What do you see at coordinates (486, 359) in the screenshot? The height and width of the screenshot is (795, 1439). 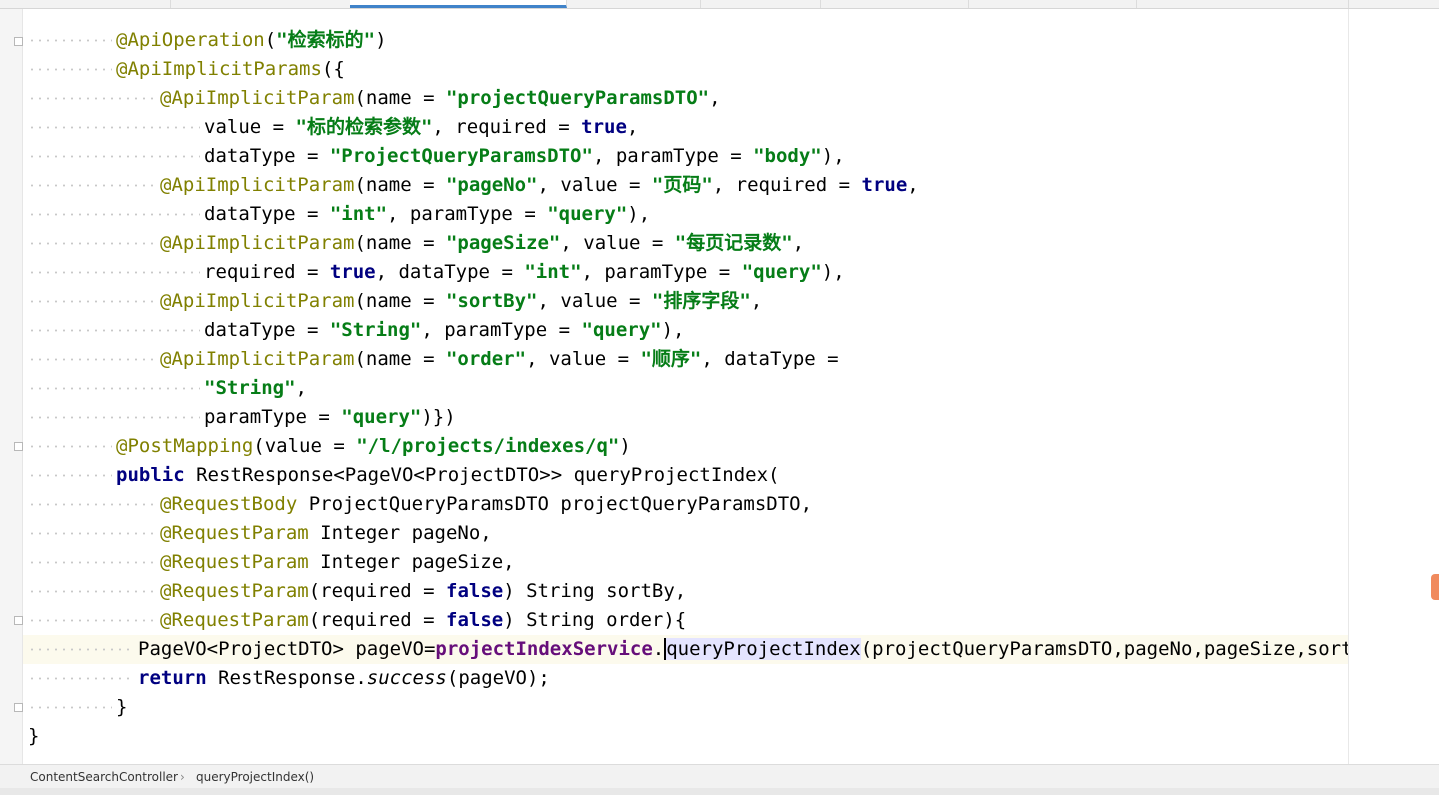 I see `code-token: "order"` at bounding box center [486, 359].